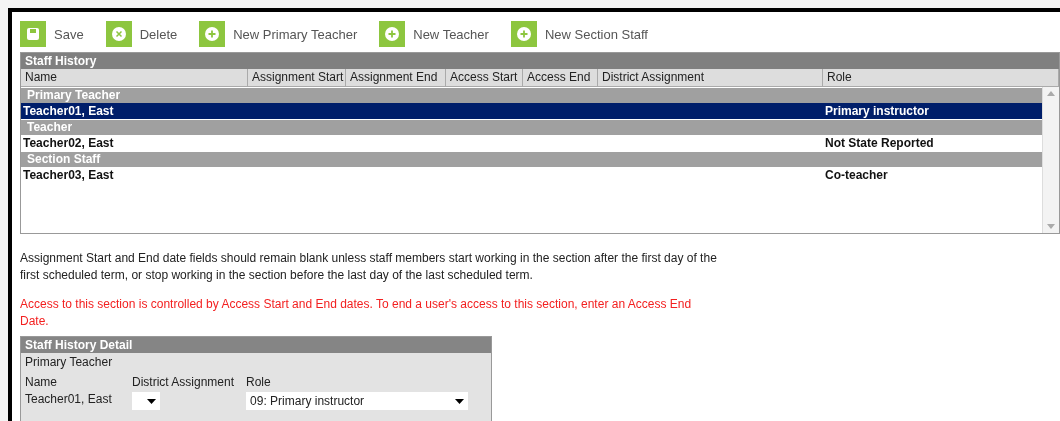 This screenshot has height=421, width=1060. I want to click on district-select, so click(146, 401).